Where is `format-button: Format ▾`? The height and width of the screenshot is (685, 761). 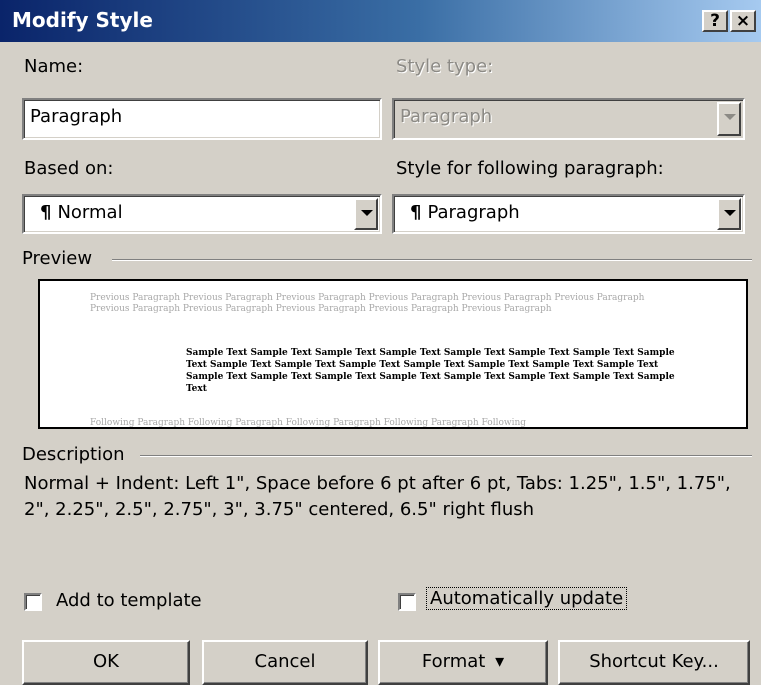
format-button: Format ▾ is located at coordinates (463, 662).